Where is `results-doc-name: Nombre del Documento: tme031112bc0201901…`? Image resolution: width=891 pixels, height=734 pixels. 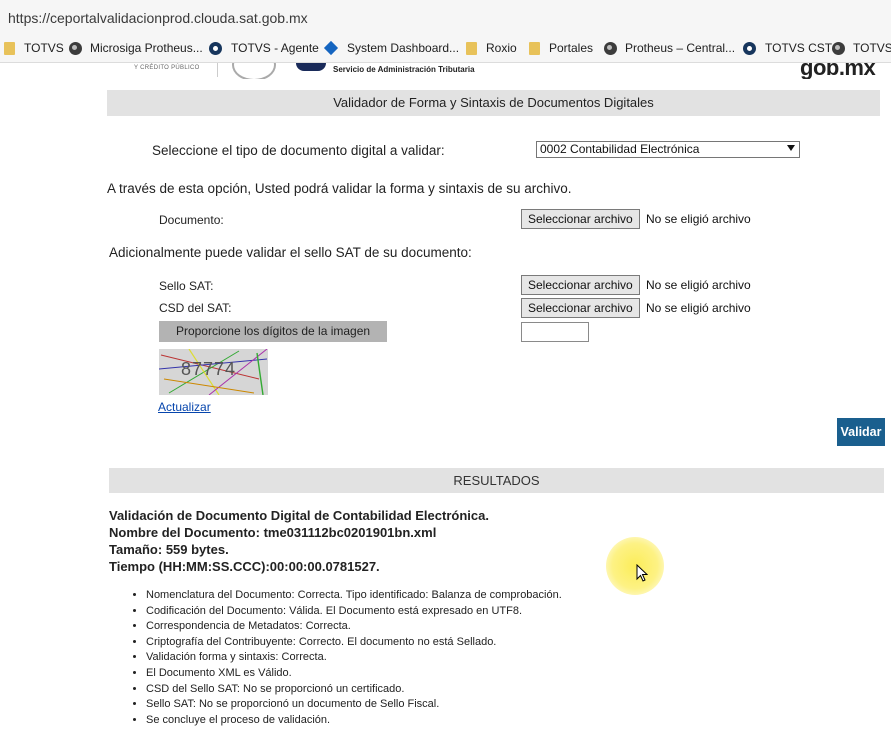 results-doc-name: Nombre del Documento: tme031112bc0201901… is located at coordinates (273, 532).